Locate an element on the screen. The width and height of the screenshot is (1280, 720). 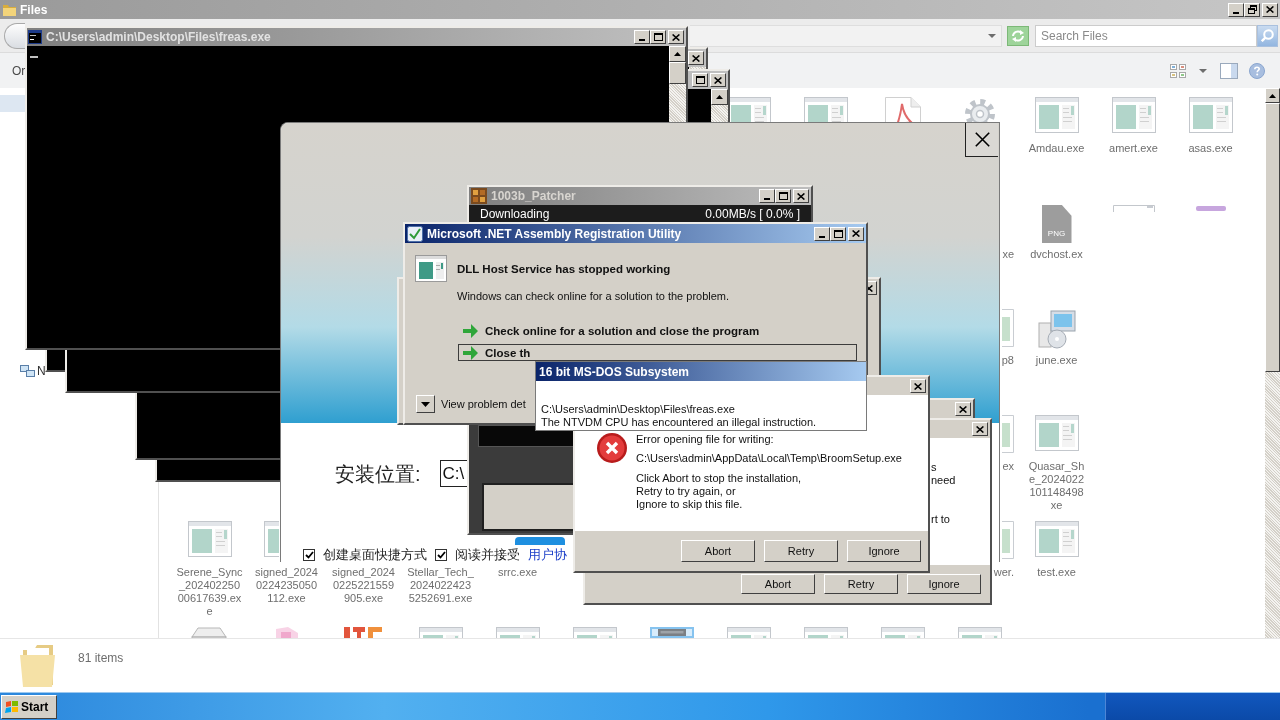
address-field is located at coordinates (846, 35).